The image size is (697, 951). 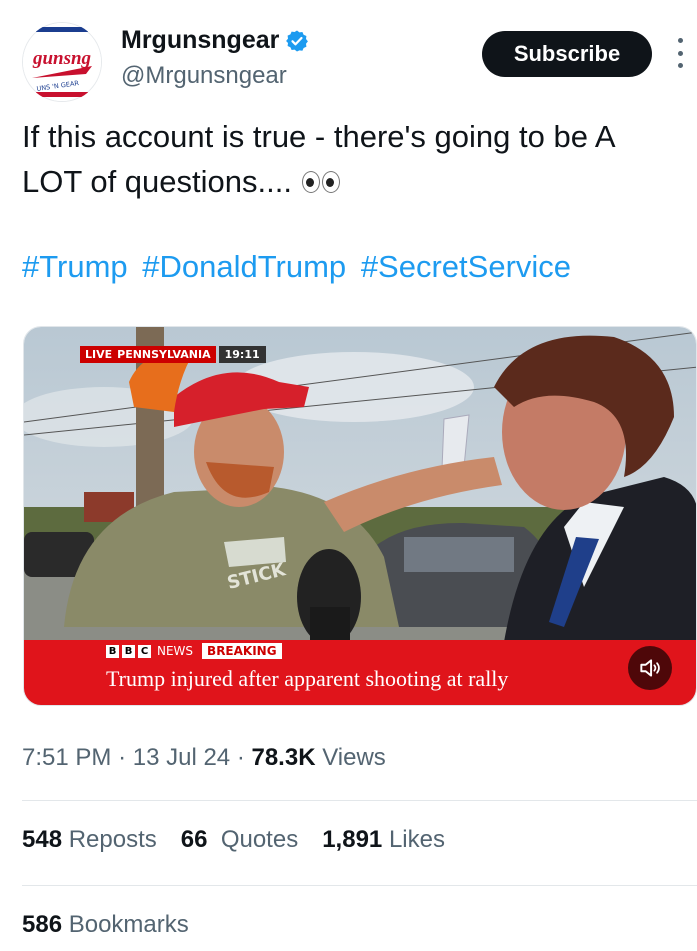 I want to click on quotes-stat: 66 Quotes, so click(x=239, y=840).